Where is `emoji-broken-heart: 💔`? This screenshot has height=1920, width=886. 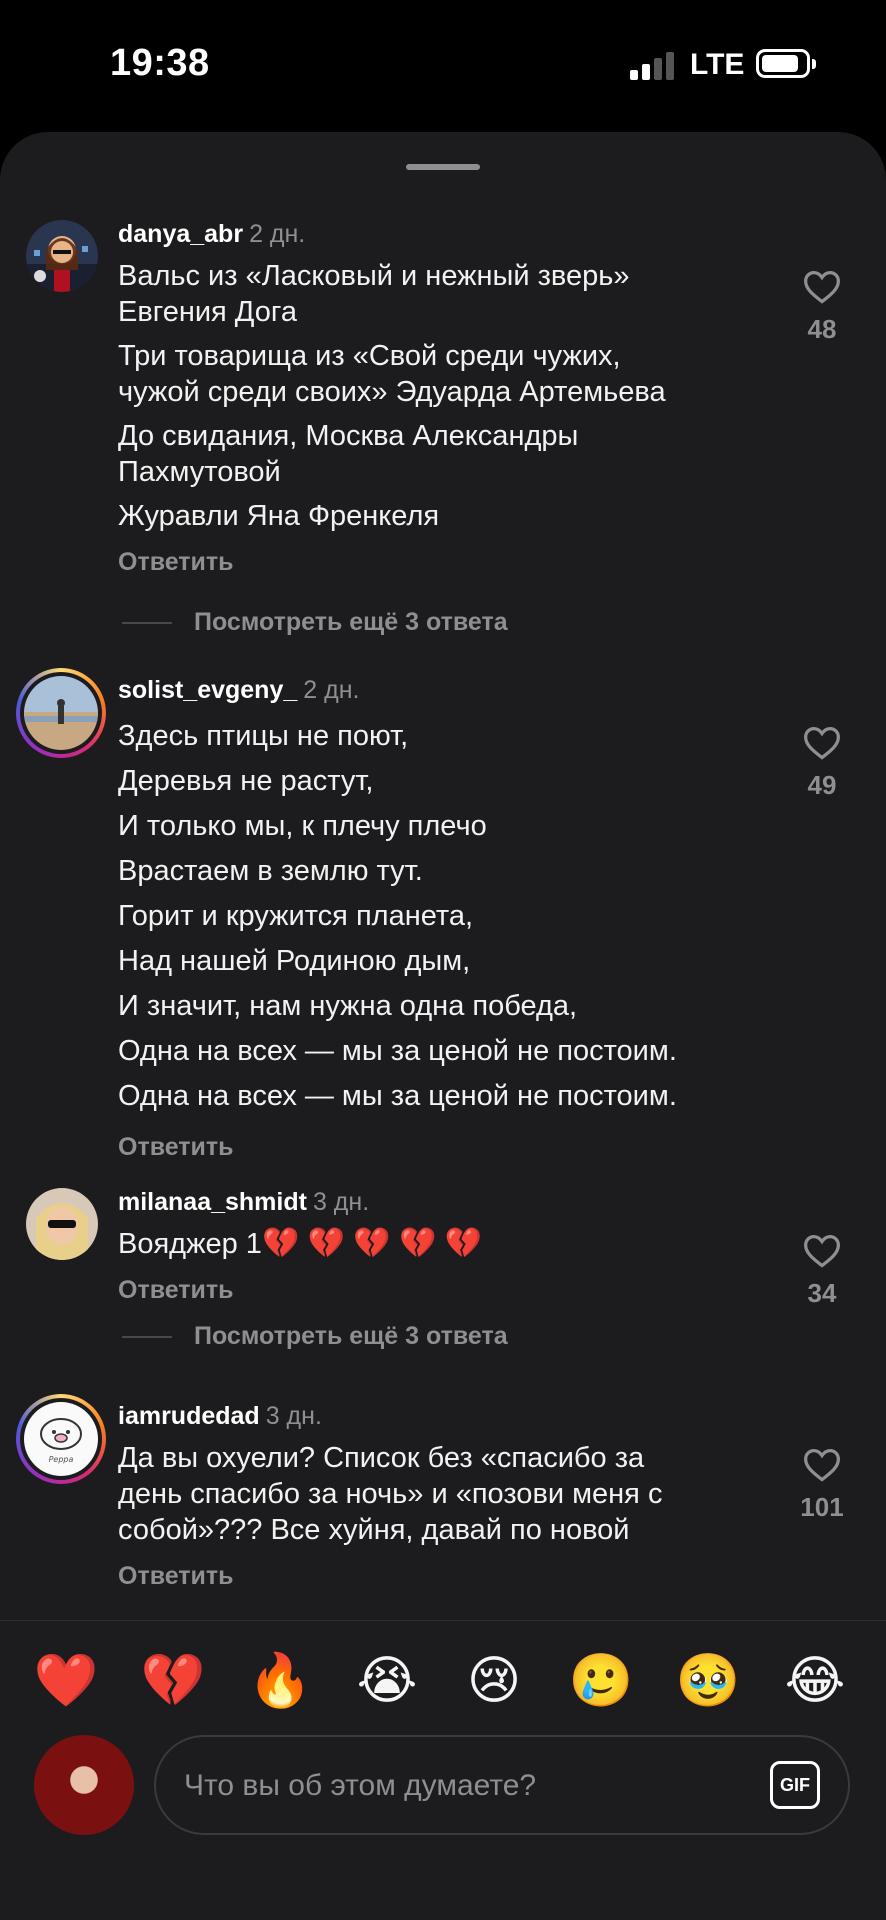
emoji-broken-heart: 💔 is located at coordinates (173, 1681).